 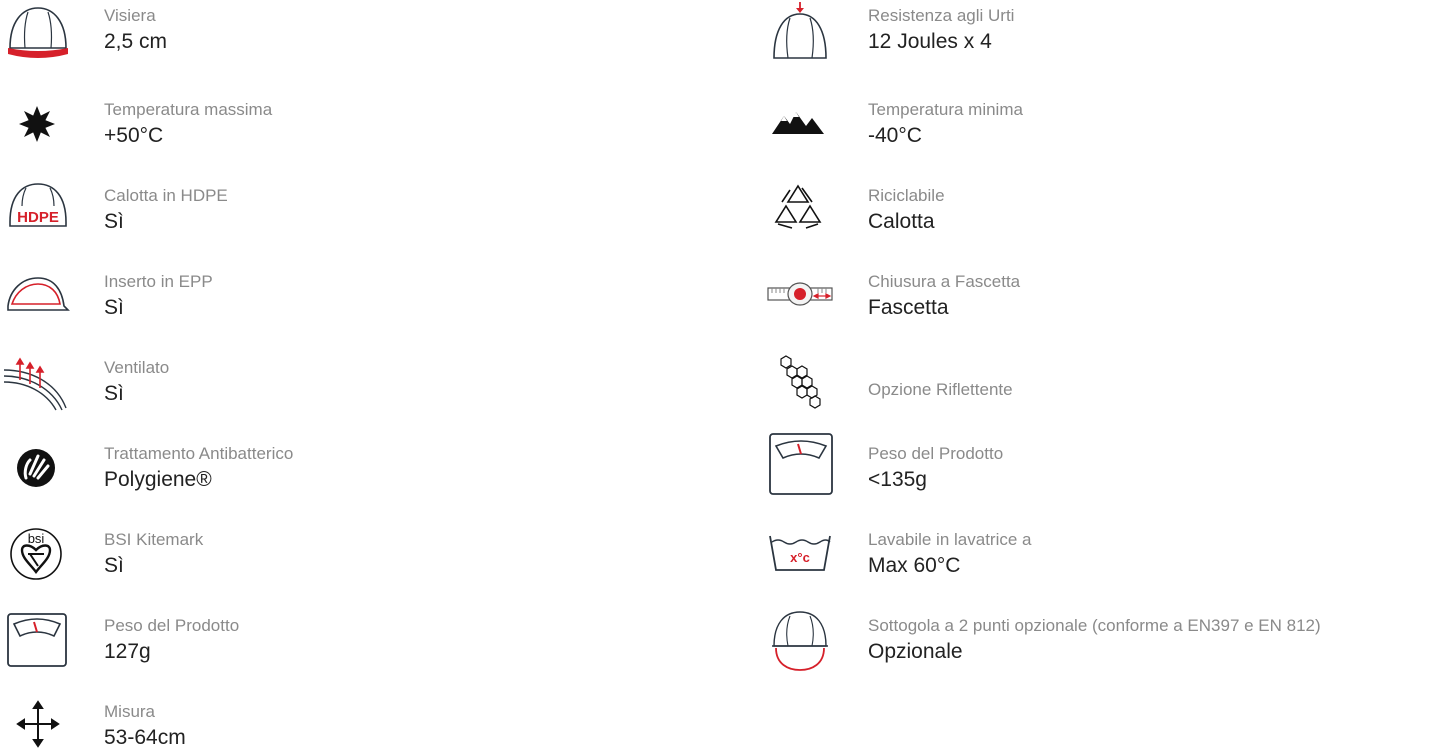 I want to click on feature-value: 12 Joules x 4, so click(x=930, y=41).